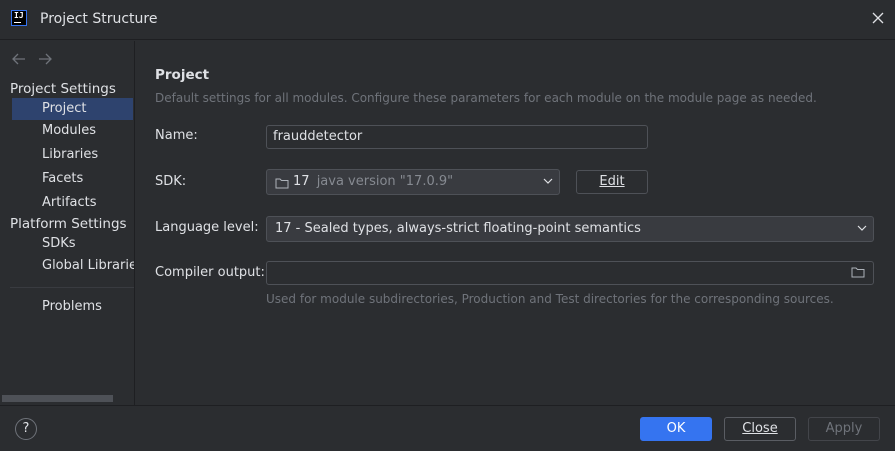  I want to click on intellij-app-icon: IJ, so click(19, 18).